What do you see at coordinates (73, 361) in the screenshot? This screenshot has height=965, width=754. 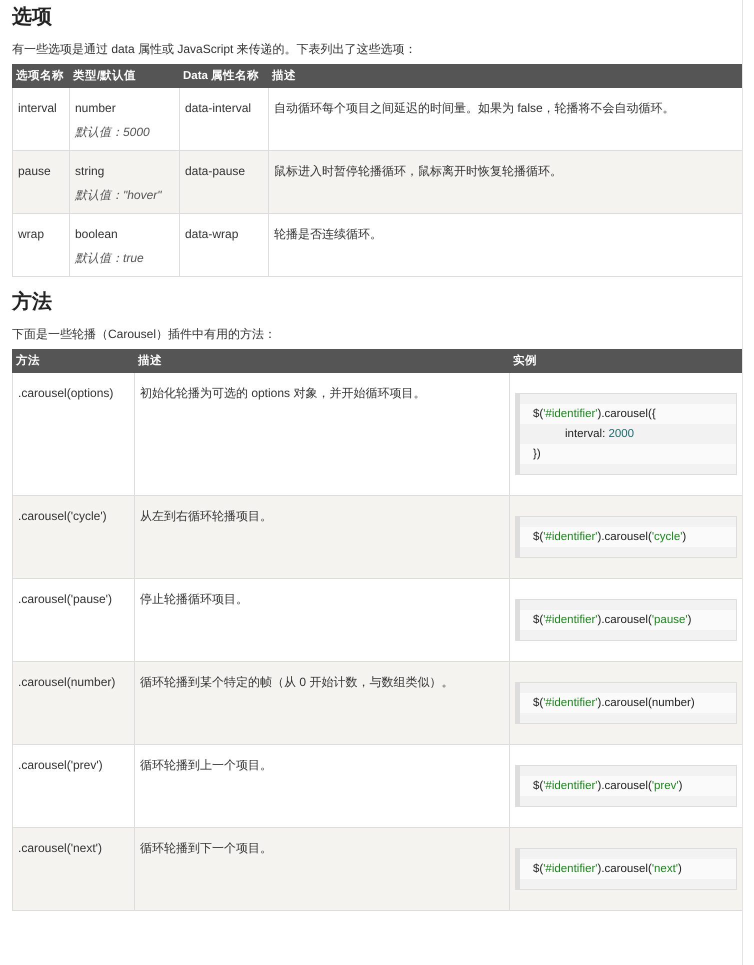 I see `column-header: 方法` at bounding box center [73, 361].